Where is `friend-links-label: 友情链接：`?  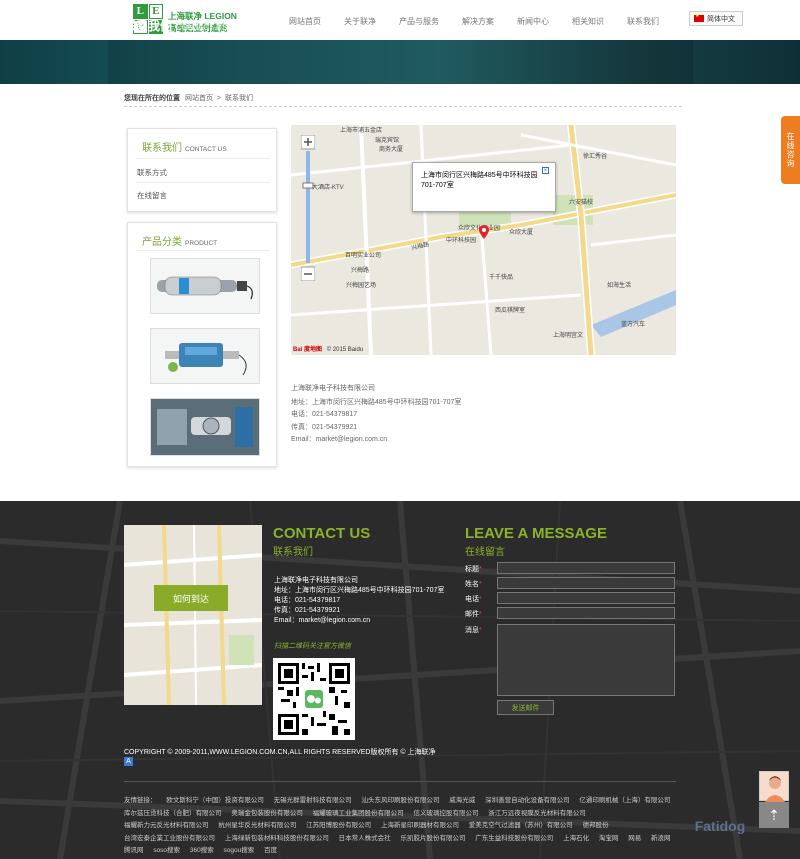
friend-links-label: 友情链接： is located at coordinates (140, 800).